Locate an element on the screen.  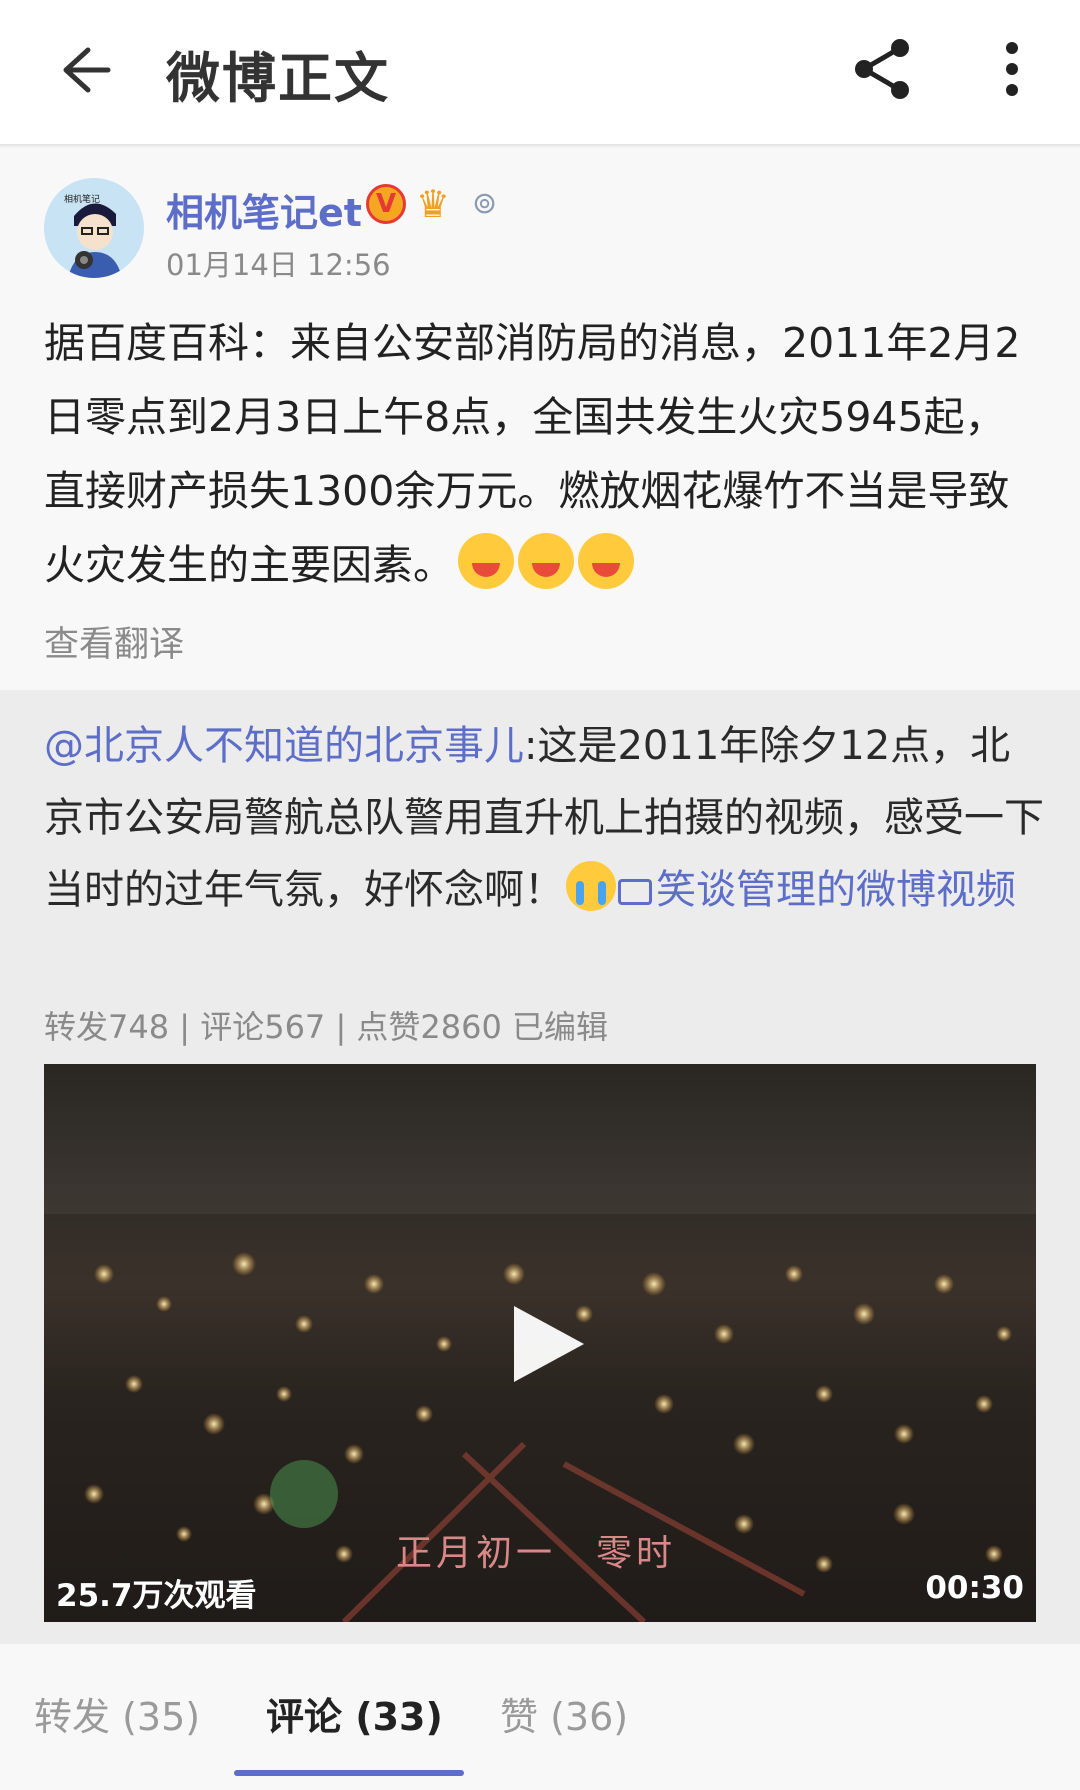
mention-link: @北京人不知道的北京事儿 is located at coordinates (284, 746).